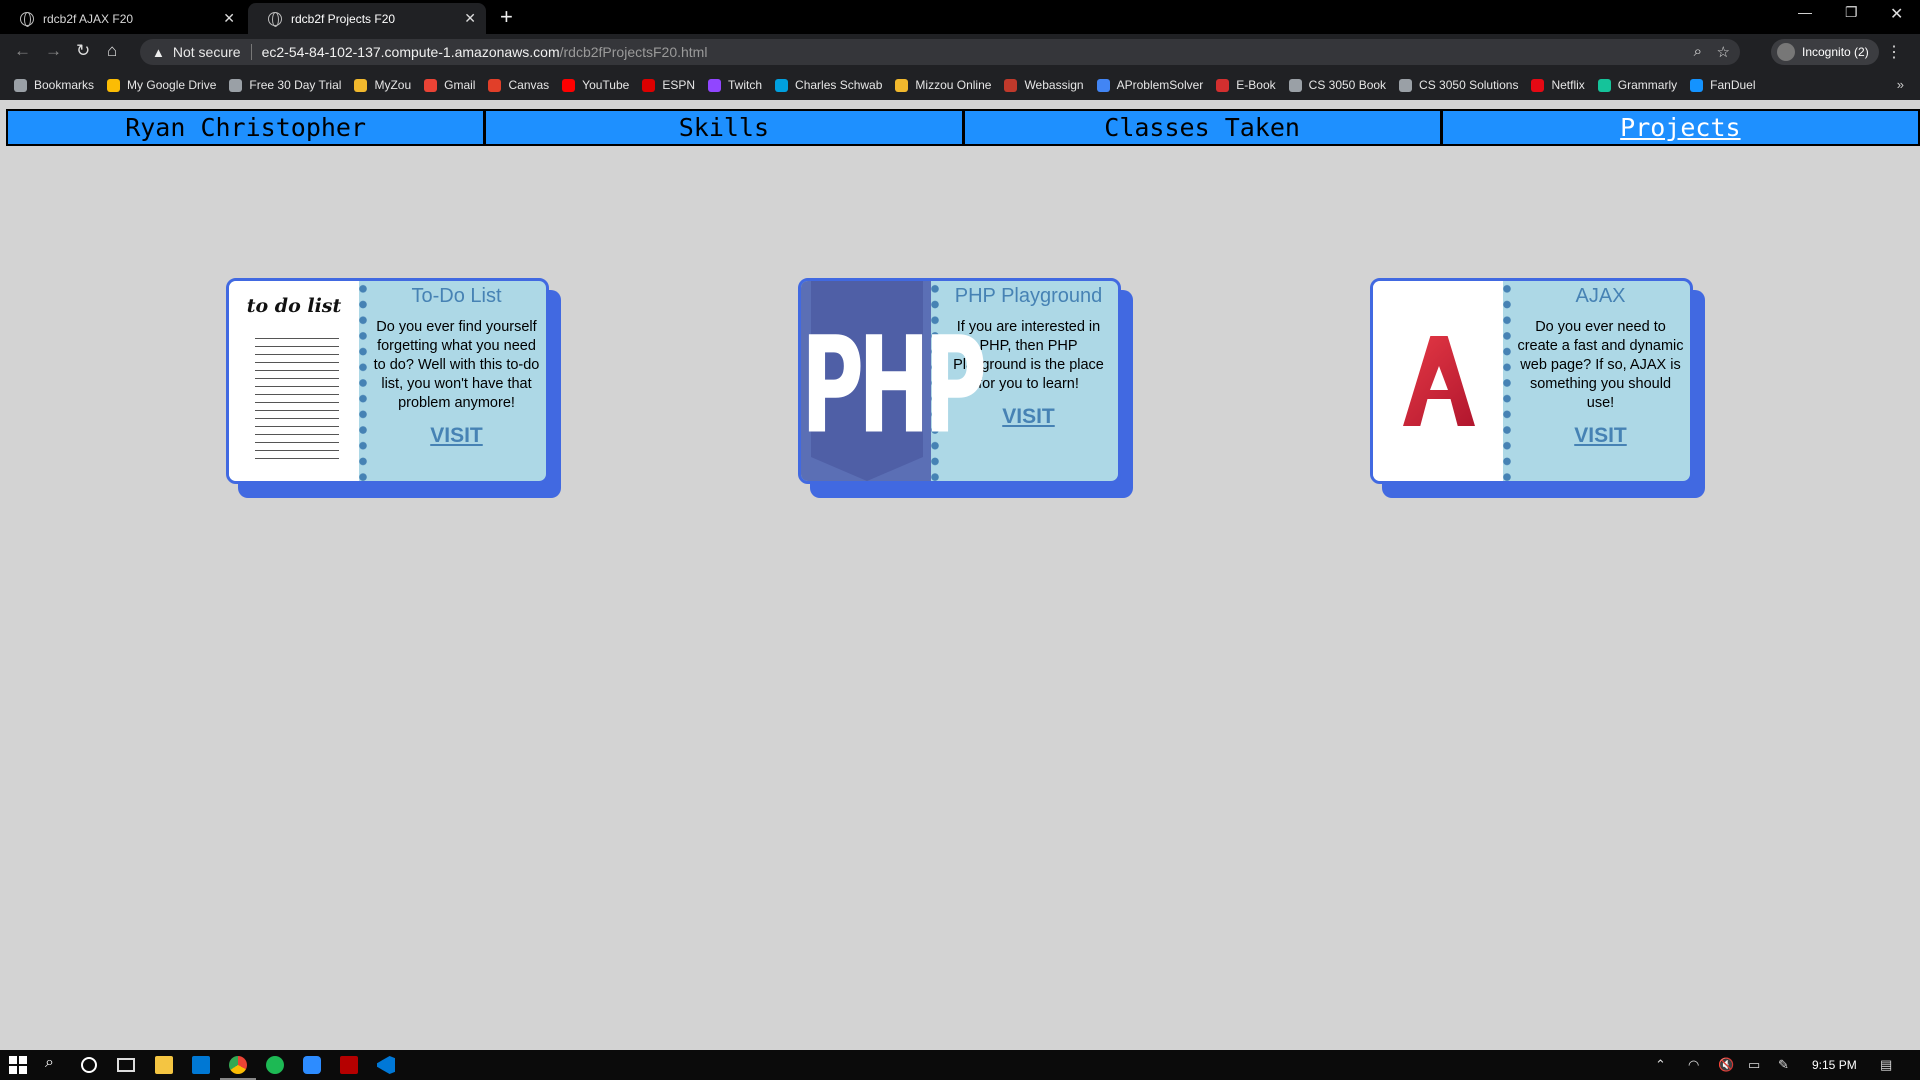 Image resolution: width=1920 pixels, height=1080 pixels. Describe the element at coordinates (207, 52) in the screenshot. I see `security-label: Not secure` at that location.